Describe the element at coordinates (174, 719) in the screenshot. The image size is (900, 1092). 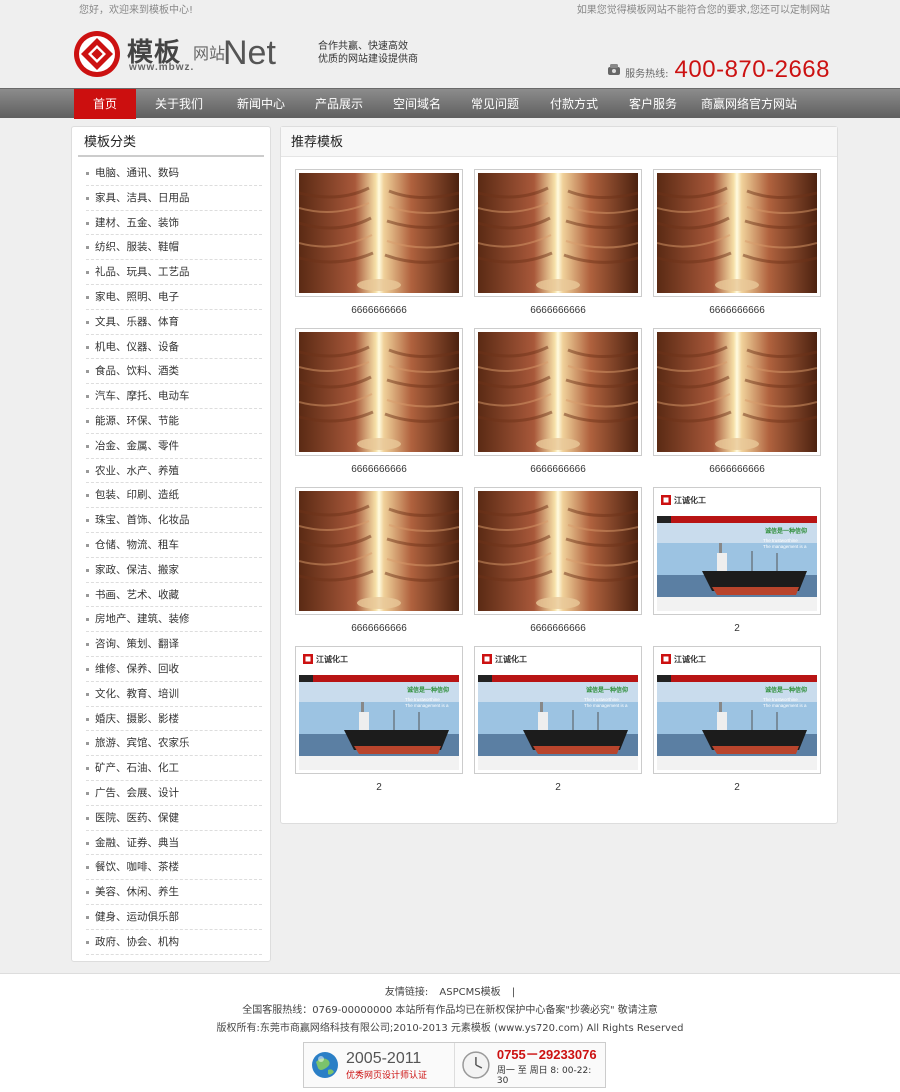
I see `category-item: 婚庆、摄影、影楼` at that location.